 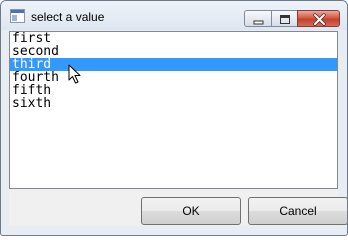 I want to click on caption-buttons, so click(x=292, y=18).